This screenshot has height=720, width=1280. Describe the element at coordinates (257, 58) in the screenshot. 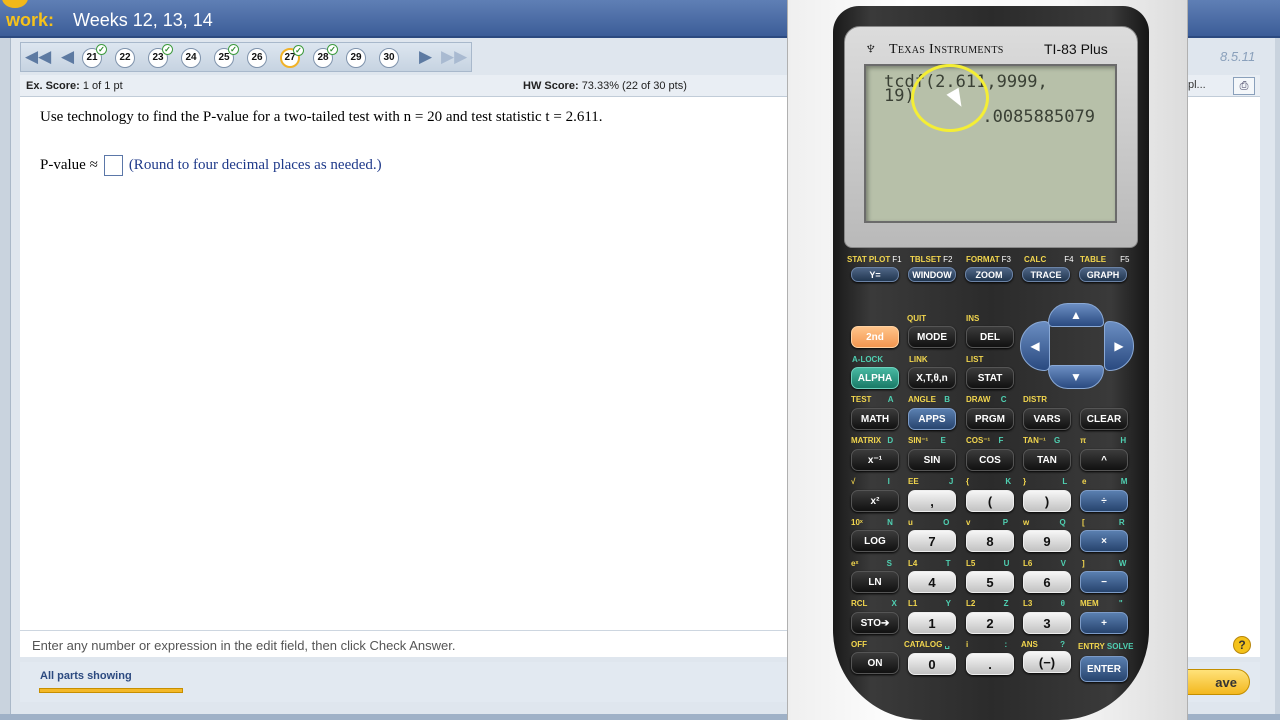

I see `question-26: 26` at that location.